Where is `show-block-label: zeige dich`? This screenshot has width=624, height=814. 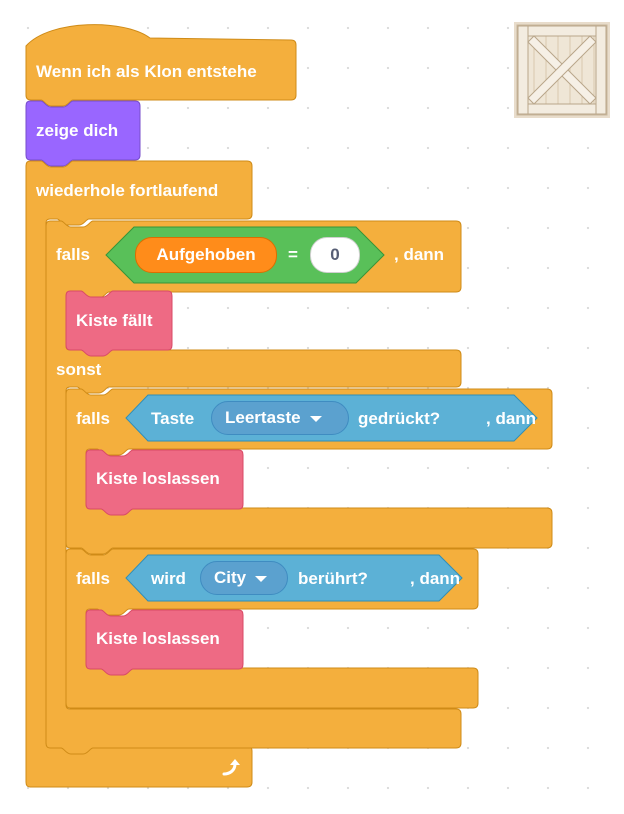 show-block-label: zeige dich is located at coordinates (77, 130).